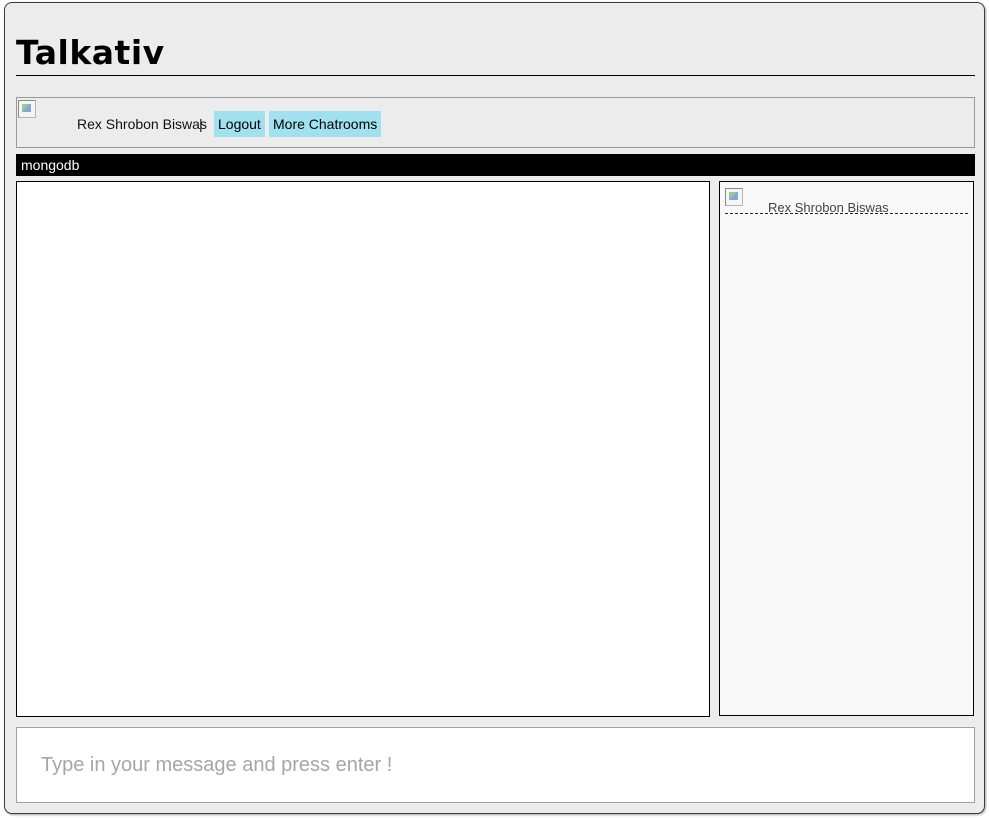  Describe the element at coordinates (325, 124) in the screenshot. I see `more-chatrooms-button: More Chatrooms` at that location.